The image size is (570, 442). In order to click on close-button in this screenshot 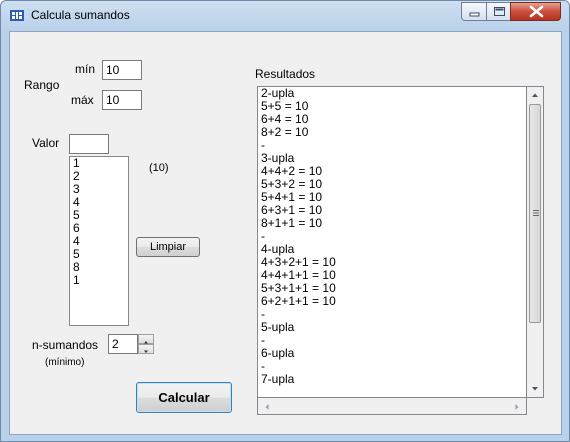, I will do `click(535, 11)`.